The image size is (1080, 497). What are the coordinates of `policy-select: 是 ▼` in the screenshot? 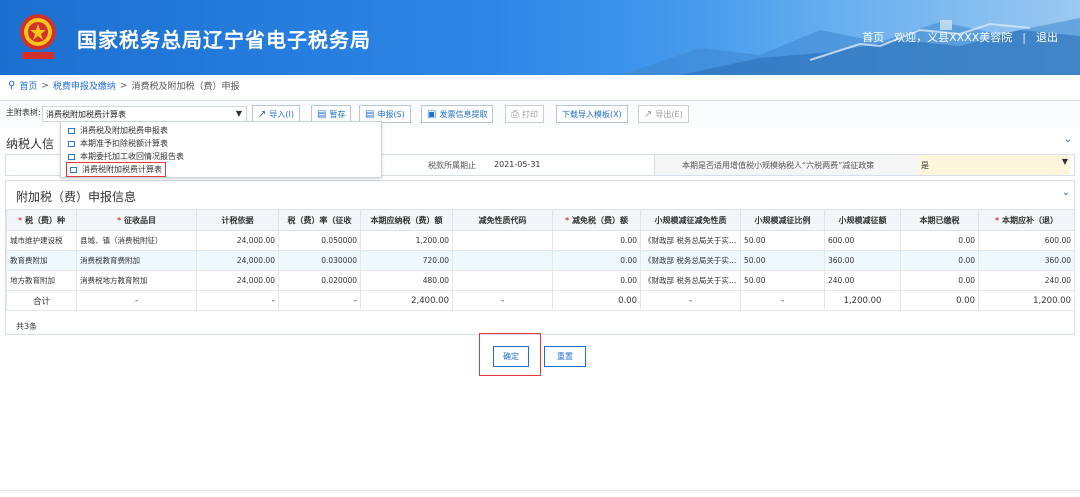 It's located at (994, 165).